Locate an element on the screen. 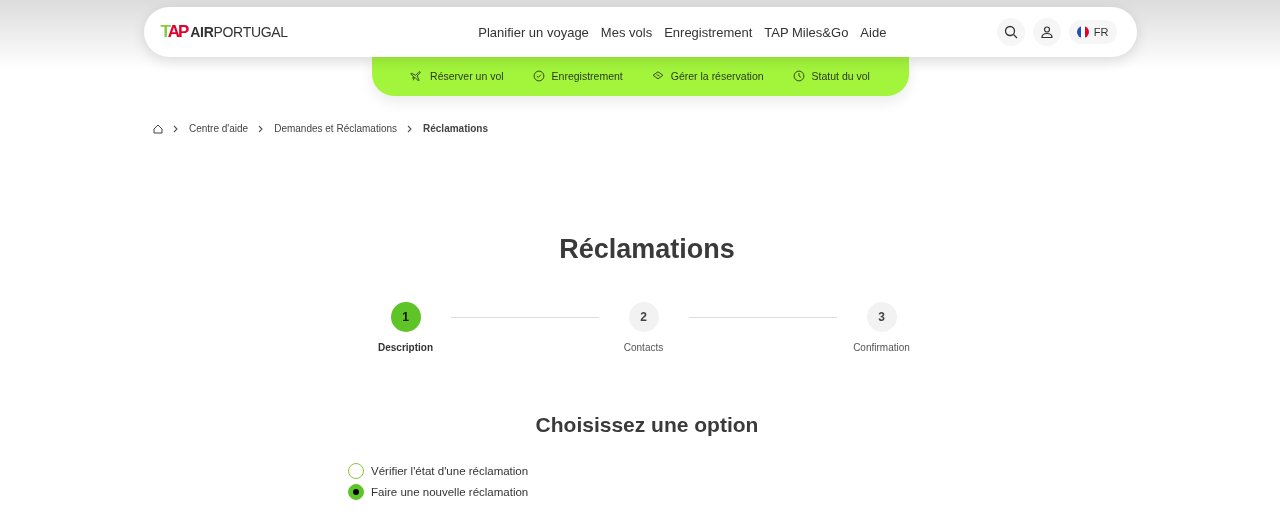 The image size is (1280, 530). nav-link: TAP Miles&Go is located at coordinates (806, 32).